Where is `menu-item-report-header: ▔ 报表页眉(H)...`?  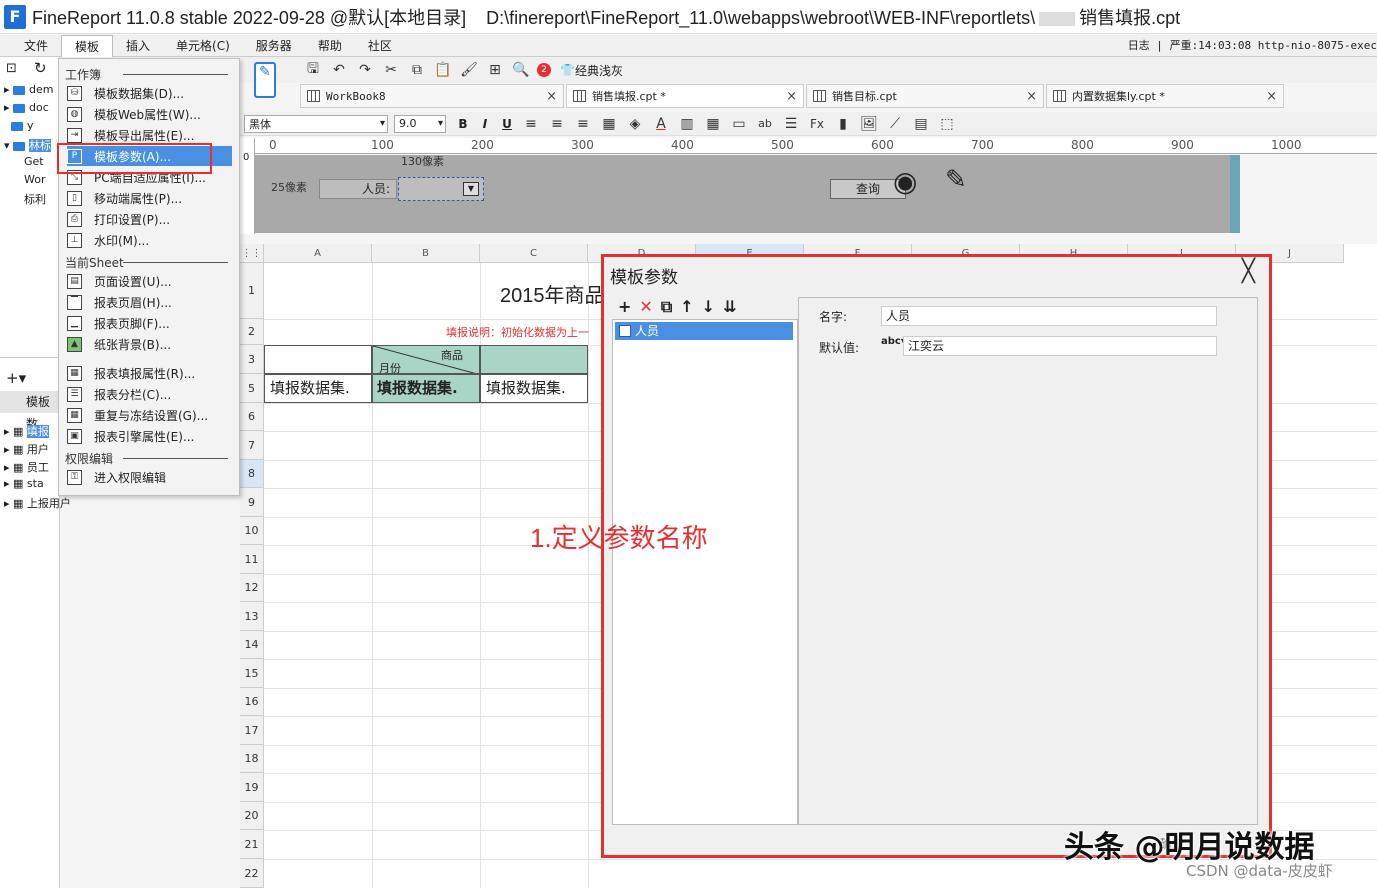 menu-item-report-header: ▔ 报表页眉(H)... is located at coordinates (149, 302).